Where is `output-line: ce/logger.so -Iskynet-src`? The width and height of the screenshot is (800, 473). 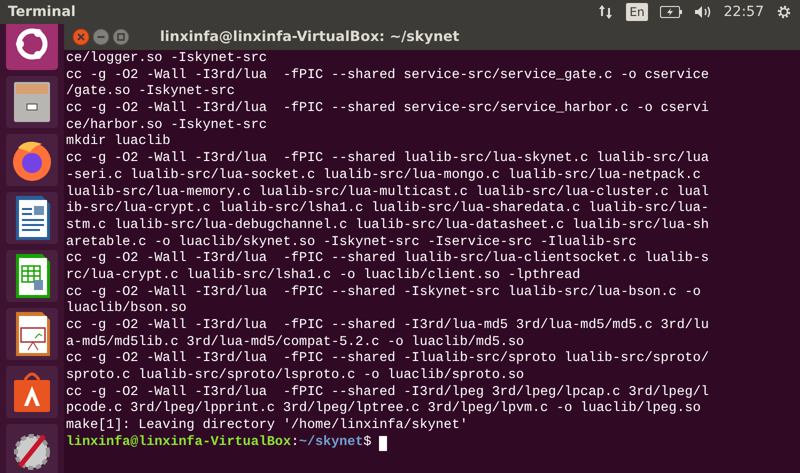
output-line: ce/logger.so -Iskynet-src is located at coordinates (166, 59).